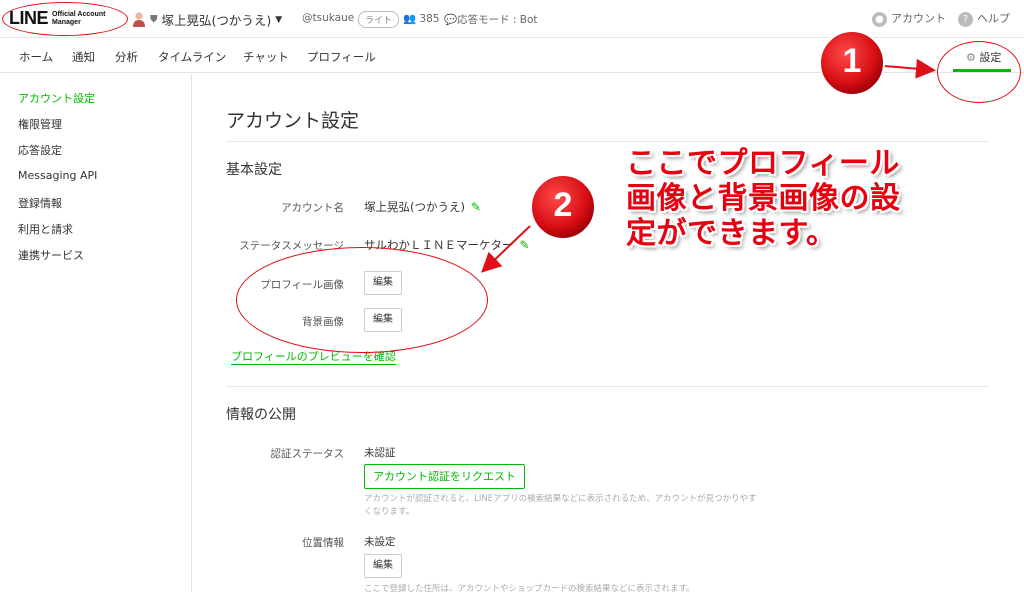  Describe the element at coordinates (763, 198) in the screenshot. I see `callout-line-2: 画像と背景画像の設` at that location.